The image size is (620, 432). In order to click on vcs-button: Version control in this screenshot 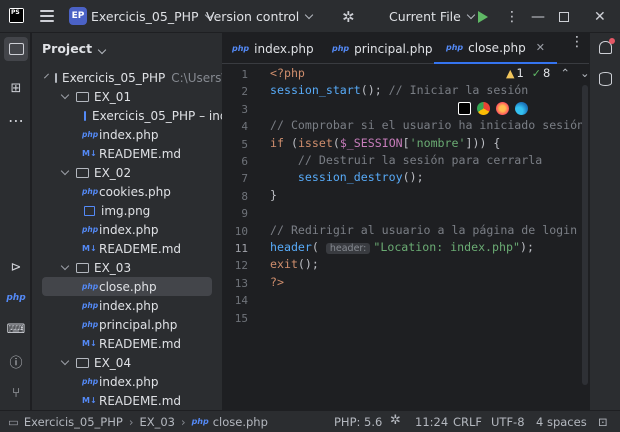, I will do `click(260, 16)`.